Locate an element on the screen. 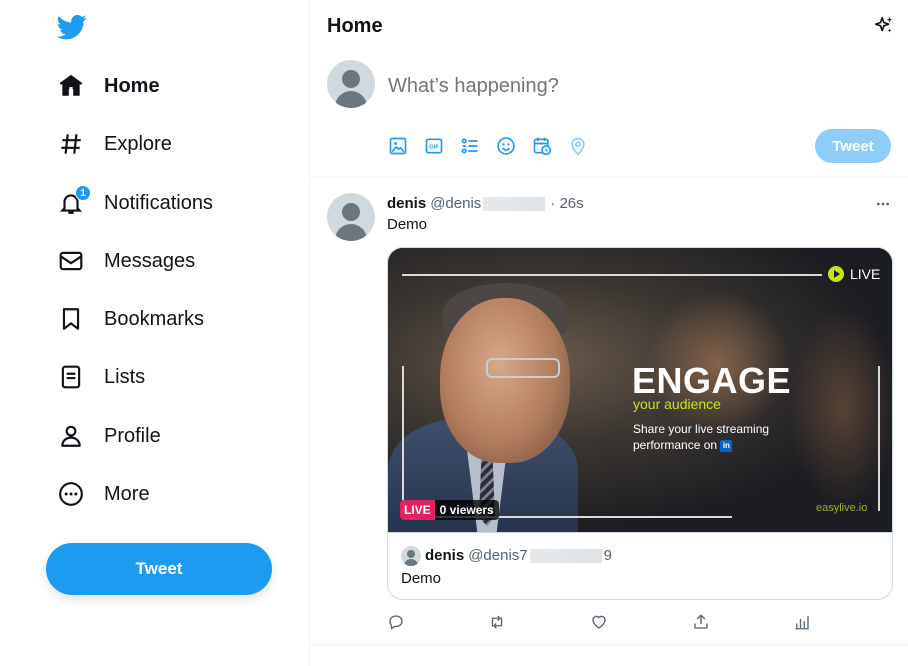 This screenshot has height=666, width=908. envelope-icon is located at coordinates (71, 261).